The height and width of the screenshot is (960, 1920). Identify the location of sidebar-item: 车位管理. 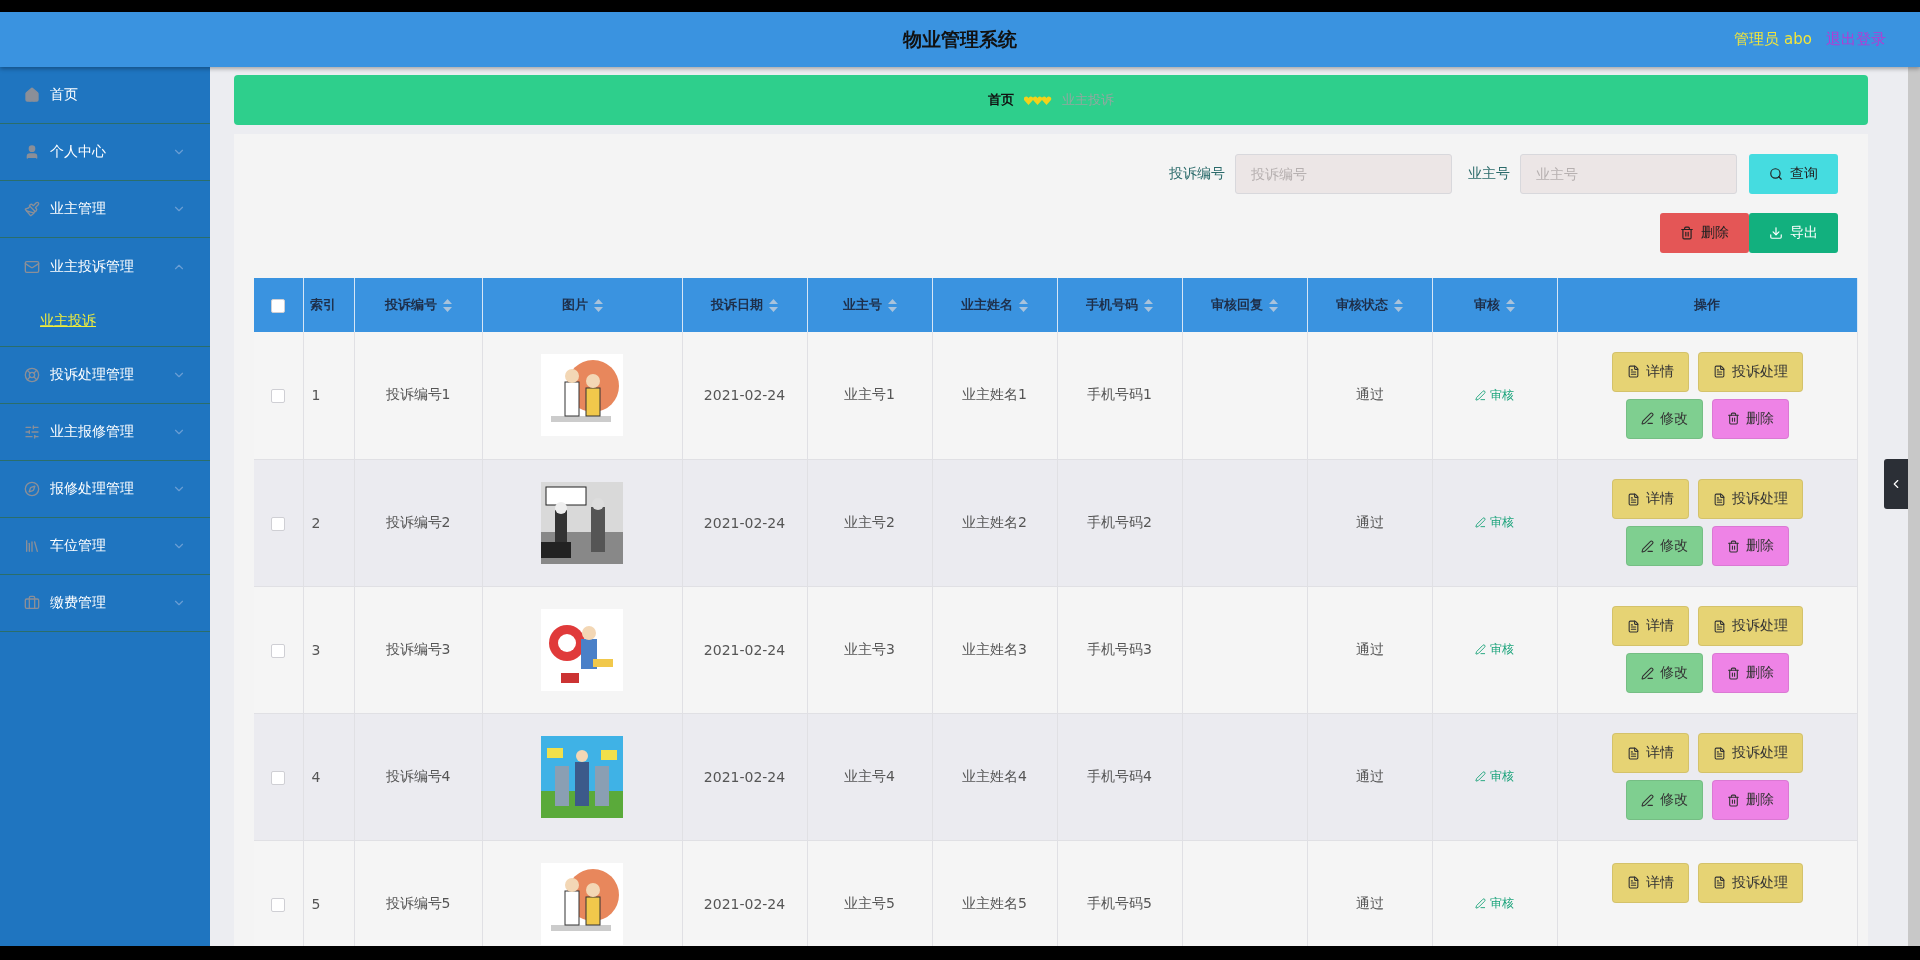
(105, 546).